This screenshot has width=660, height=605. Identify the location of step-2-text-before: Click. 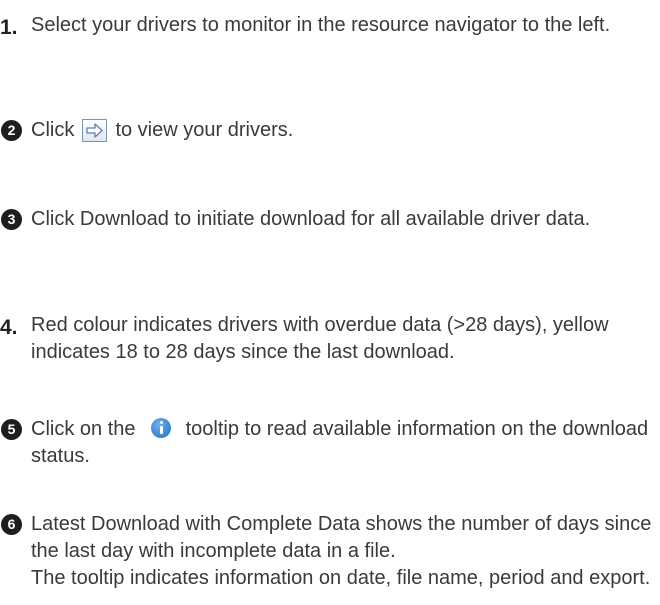
(55, 130).